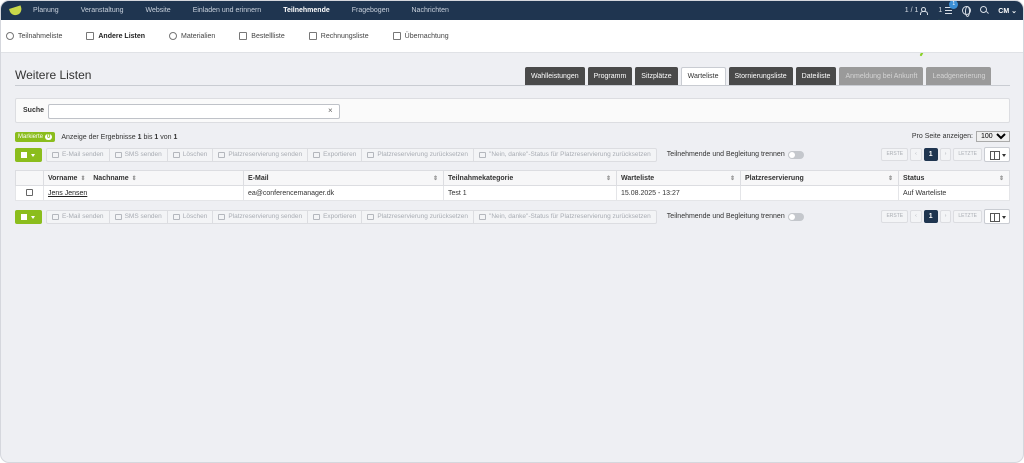 The image size is (1024, 463). What do you see at coordinates (330, 110) in the screenshot?
I see `close-icon: ×` at bounding box center [330, 110].